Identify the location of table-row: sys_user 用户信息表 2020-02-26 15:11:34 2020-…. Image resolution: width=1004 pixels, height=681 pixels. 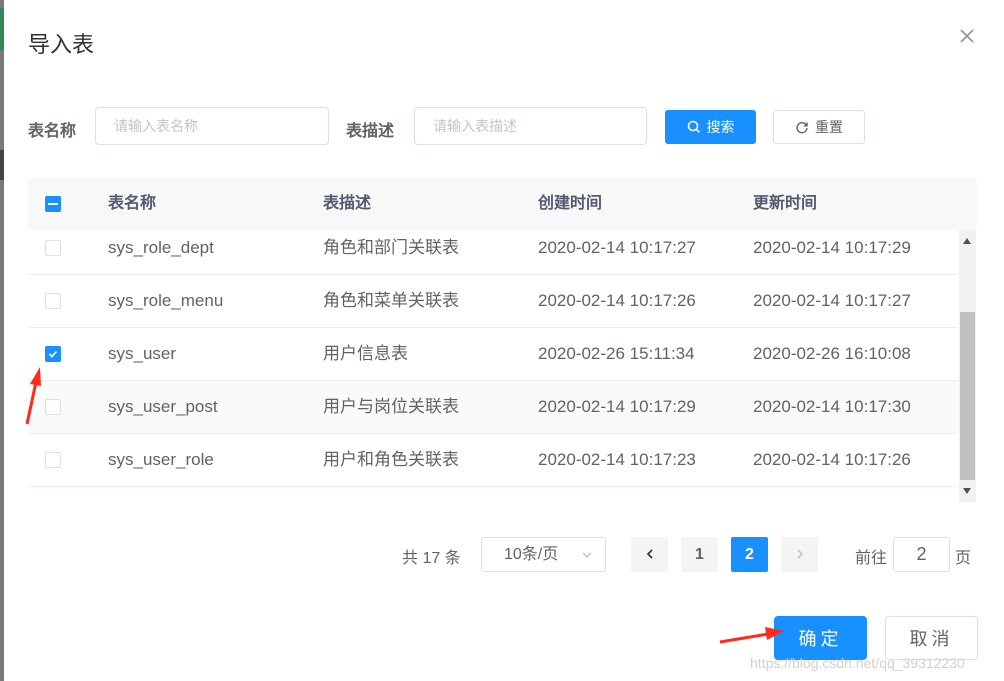
(493, 354).